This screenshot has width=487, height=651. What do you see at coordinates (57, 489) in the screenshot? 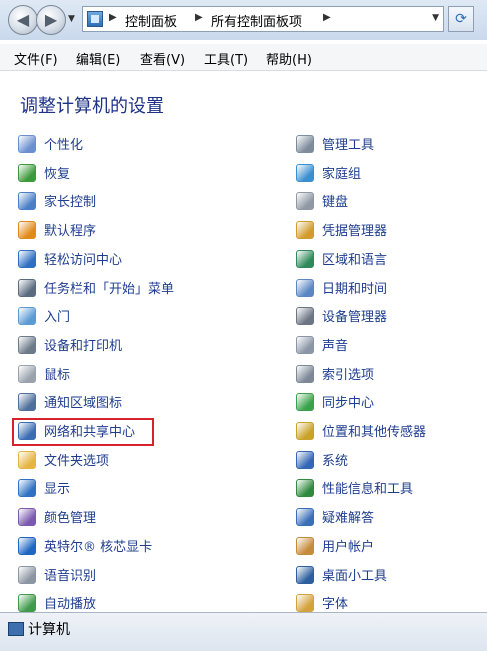
I see `control-panel-item-label: 显示` at bounding box center [57, 489].